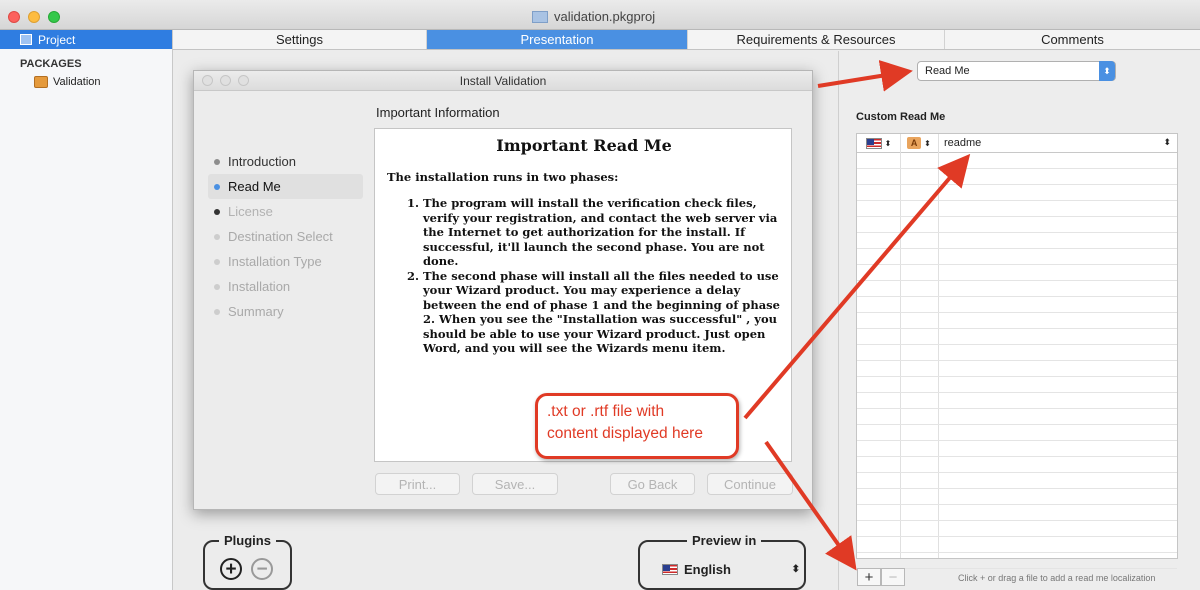 The image size is (1200, 590). I want to click on readme-lead: The installation runs in two phases:, so click(503, 176).